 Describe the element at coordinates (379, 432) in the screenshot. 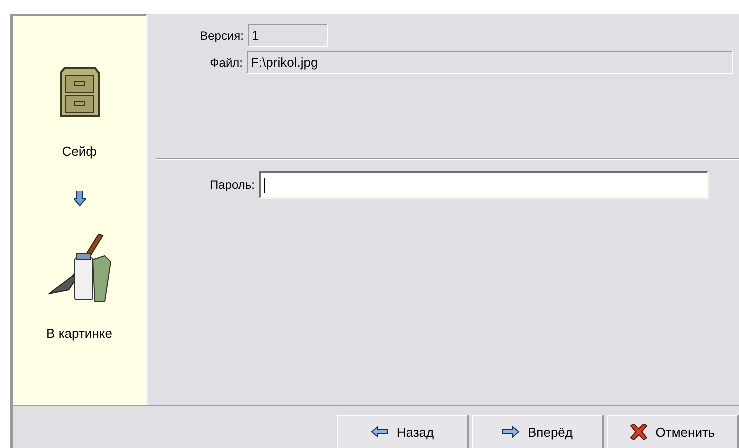

I see `left-arrow-icon` at that location.